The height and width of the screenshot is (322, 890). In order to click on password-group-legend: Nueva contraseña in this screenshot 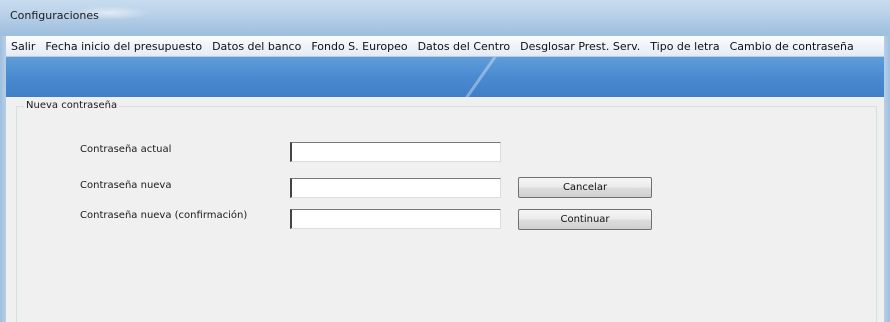, I will do `click(72, 106)`.